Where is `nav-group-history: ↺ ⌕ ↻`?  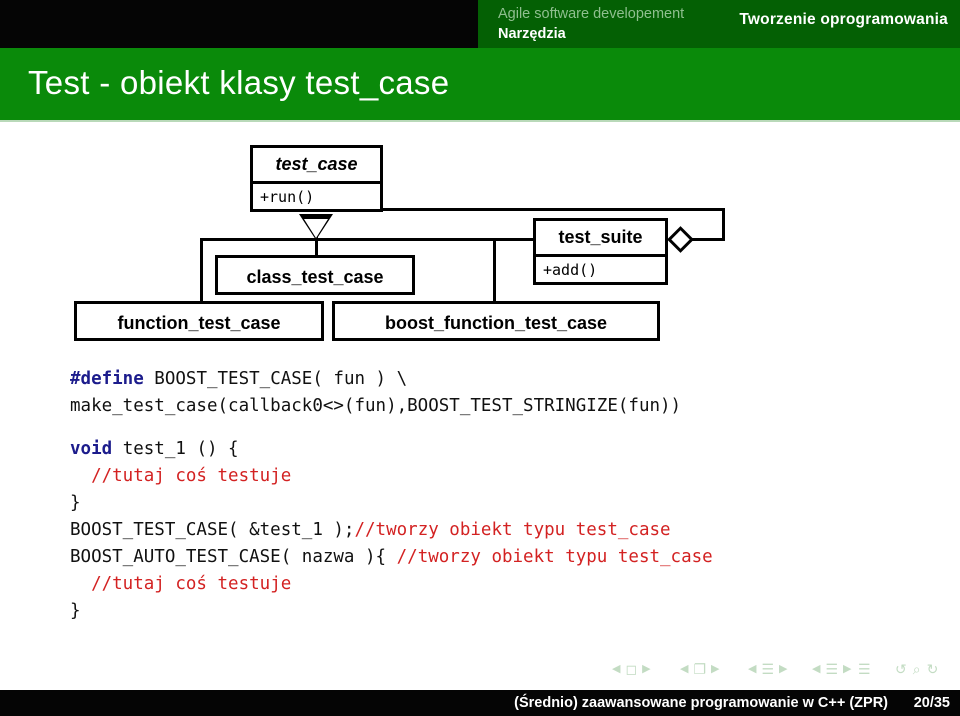 nav-group-history: ↺ ⌕ ↻ is located at coordinates (916, 669).